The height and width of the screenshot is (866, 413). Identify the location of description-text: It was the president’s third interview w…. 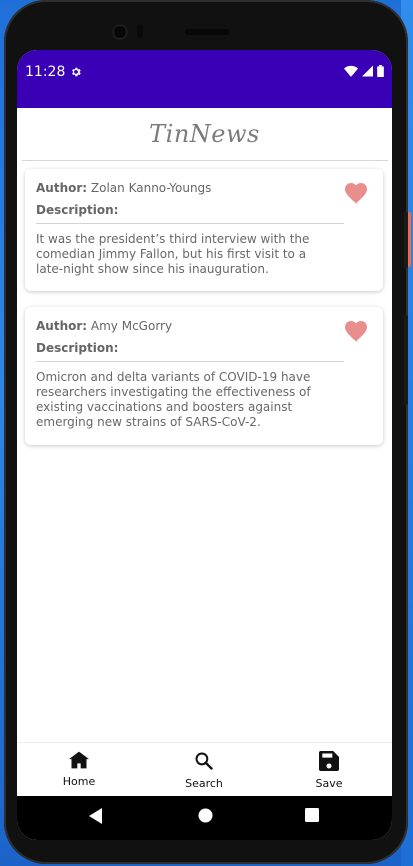
(173, 254).